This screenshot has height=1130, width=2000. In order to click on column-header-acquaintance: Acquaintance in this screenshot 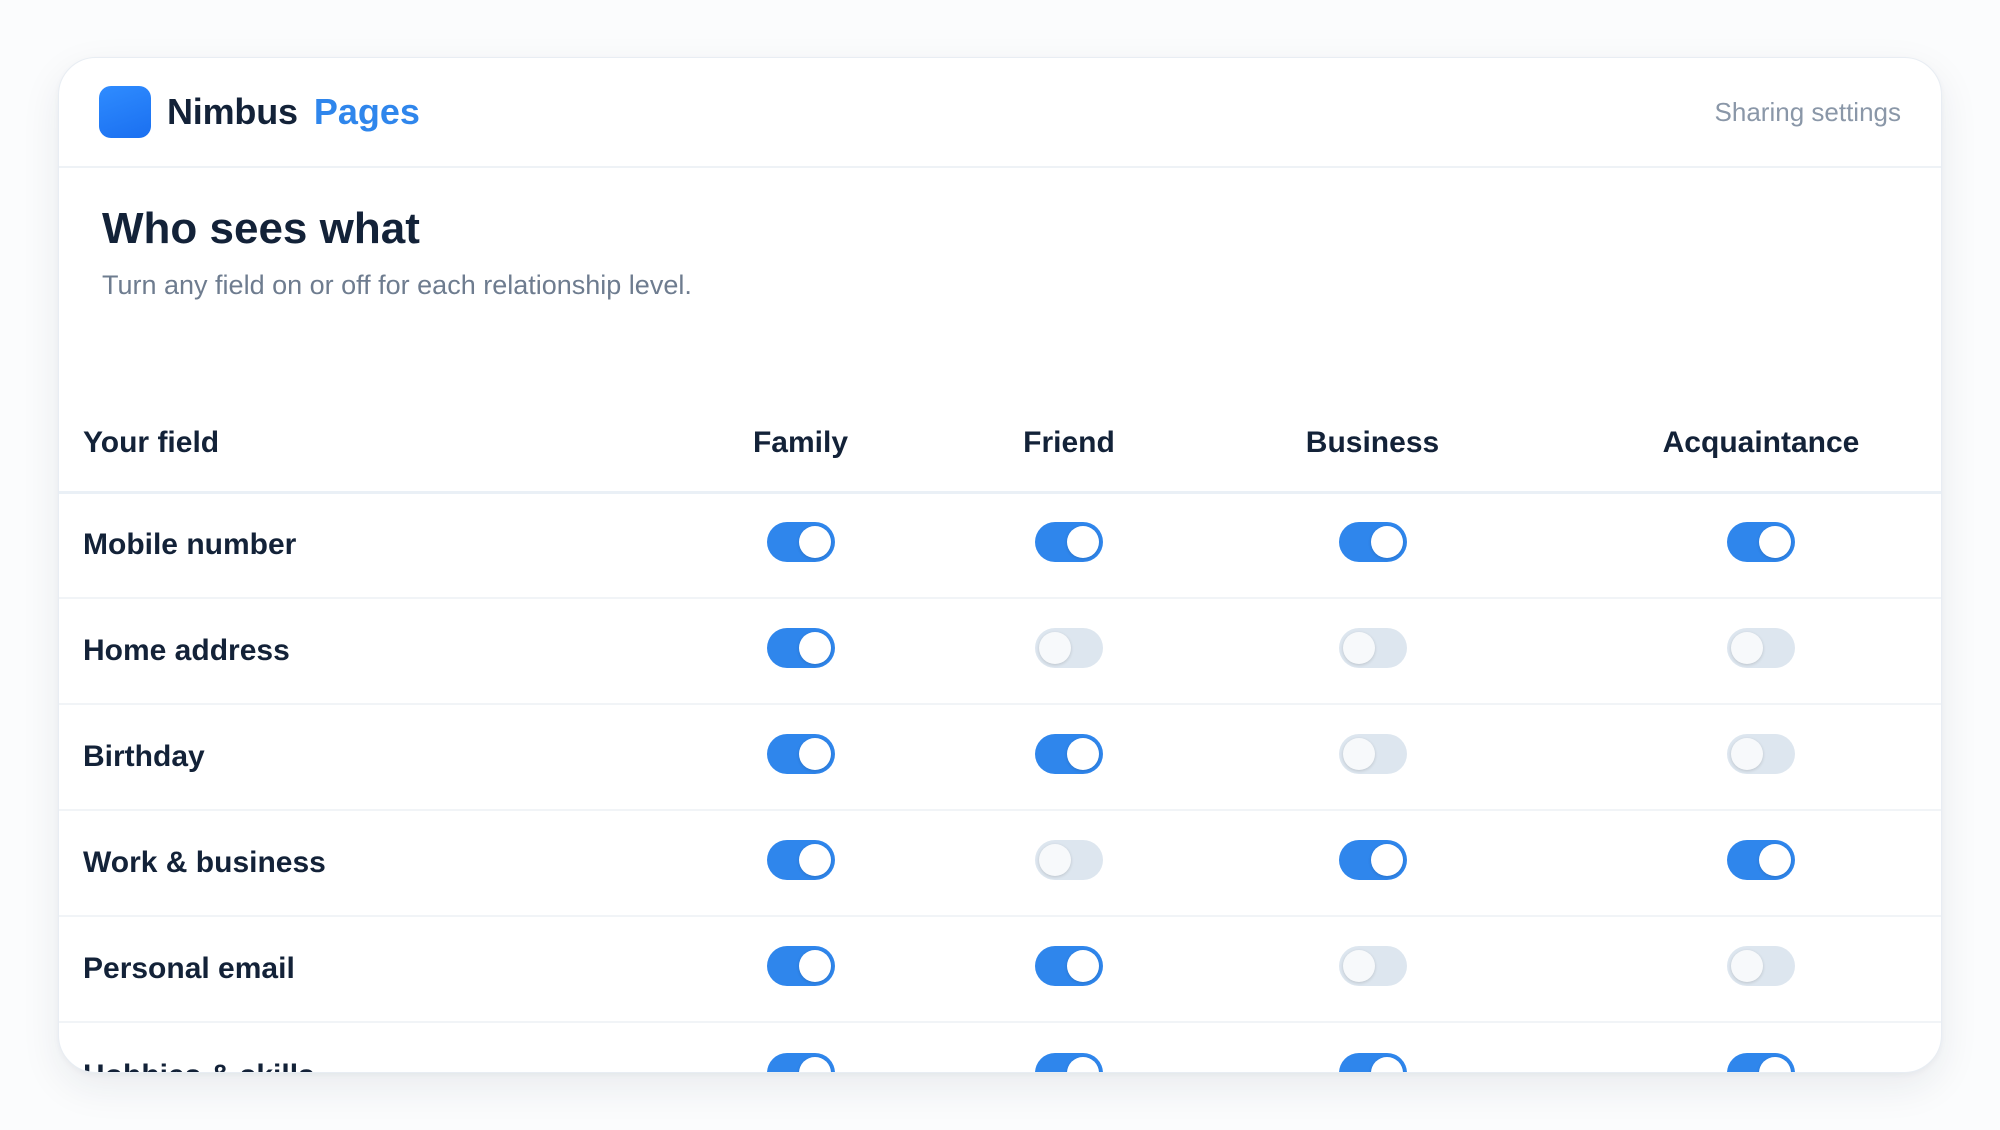, I will do `click(1760, 445)`.